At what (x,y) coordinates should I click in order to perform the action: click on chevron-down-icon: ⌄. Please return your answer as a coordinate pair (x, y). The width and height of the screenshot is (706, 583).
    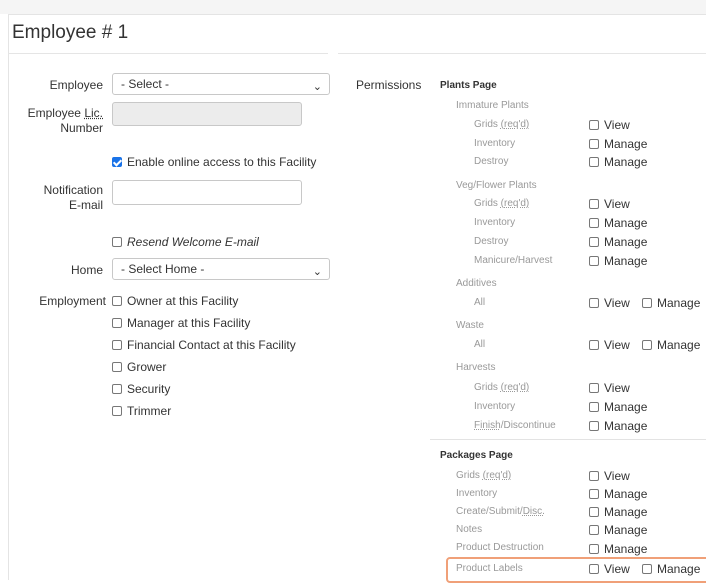
    Looking at the image, I should click on (317, 87).